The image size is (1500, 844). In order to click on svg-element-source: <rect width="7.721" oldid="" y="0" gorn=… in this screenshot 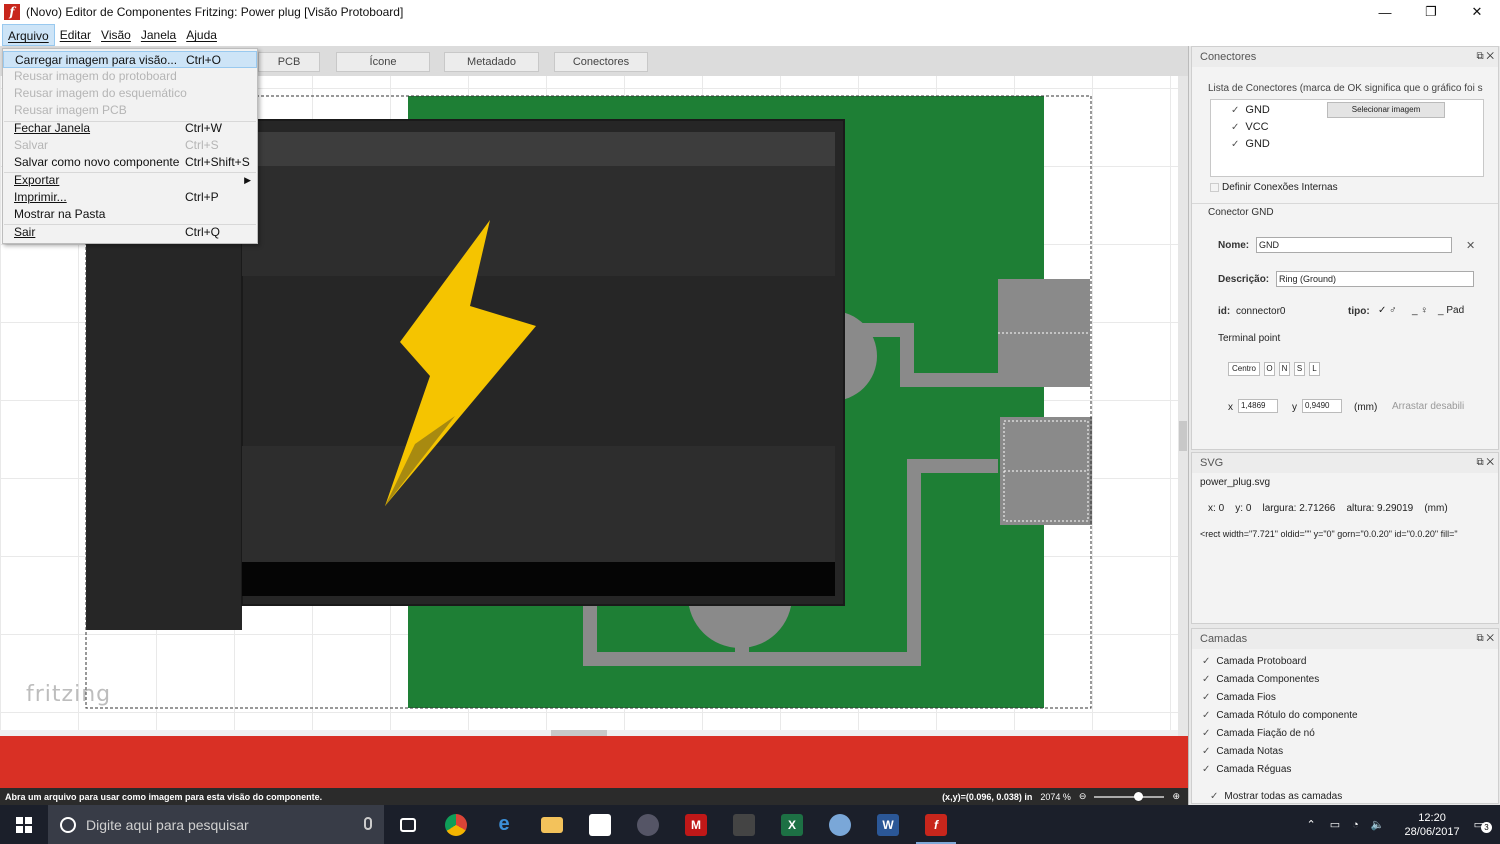, I will do `click(1329, 534)`.